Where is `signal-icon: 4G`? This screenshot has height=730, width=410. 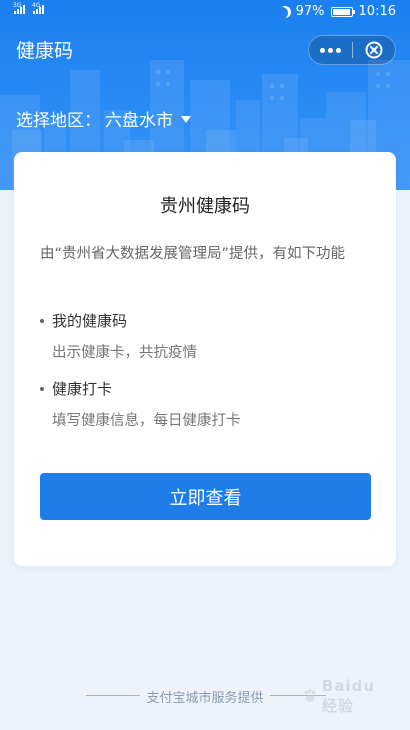 signal-icon: 4G is located at coordinates (38, 8).